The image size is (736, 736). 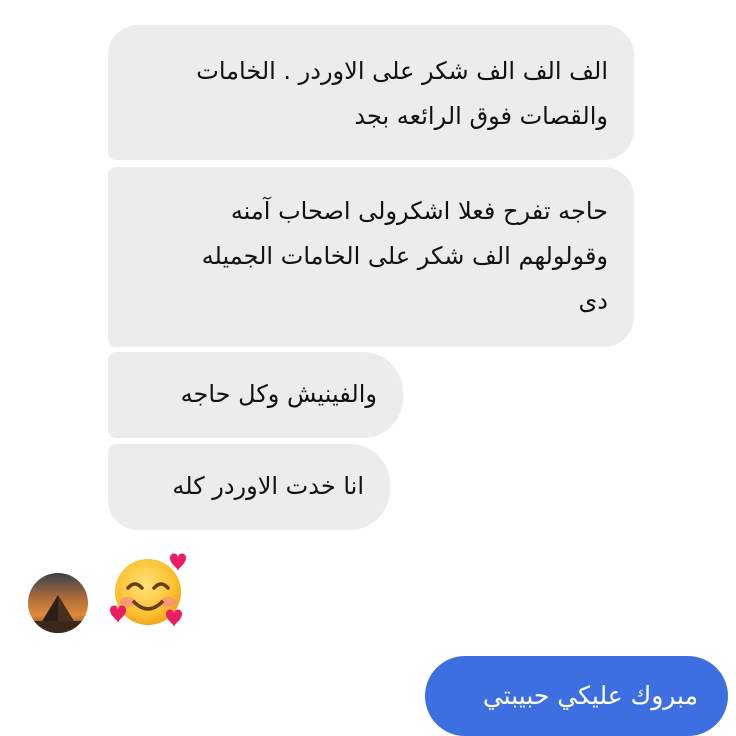 What do you see at coordinates (402, 71) in the screenshot?
I see `message-text-line: الف الف الف شكر على الاوردر . الخامات` at bounding box center [402, 71].